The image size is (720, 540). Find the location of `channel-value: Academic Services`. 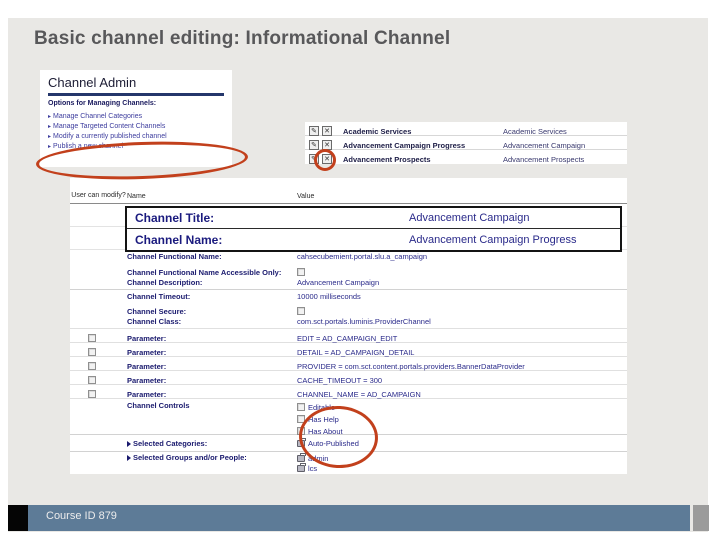

channel-value: Academic Services is located at coordinates (535, 131).